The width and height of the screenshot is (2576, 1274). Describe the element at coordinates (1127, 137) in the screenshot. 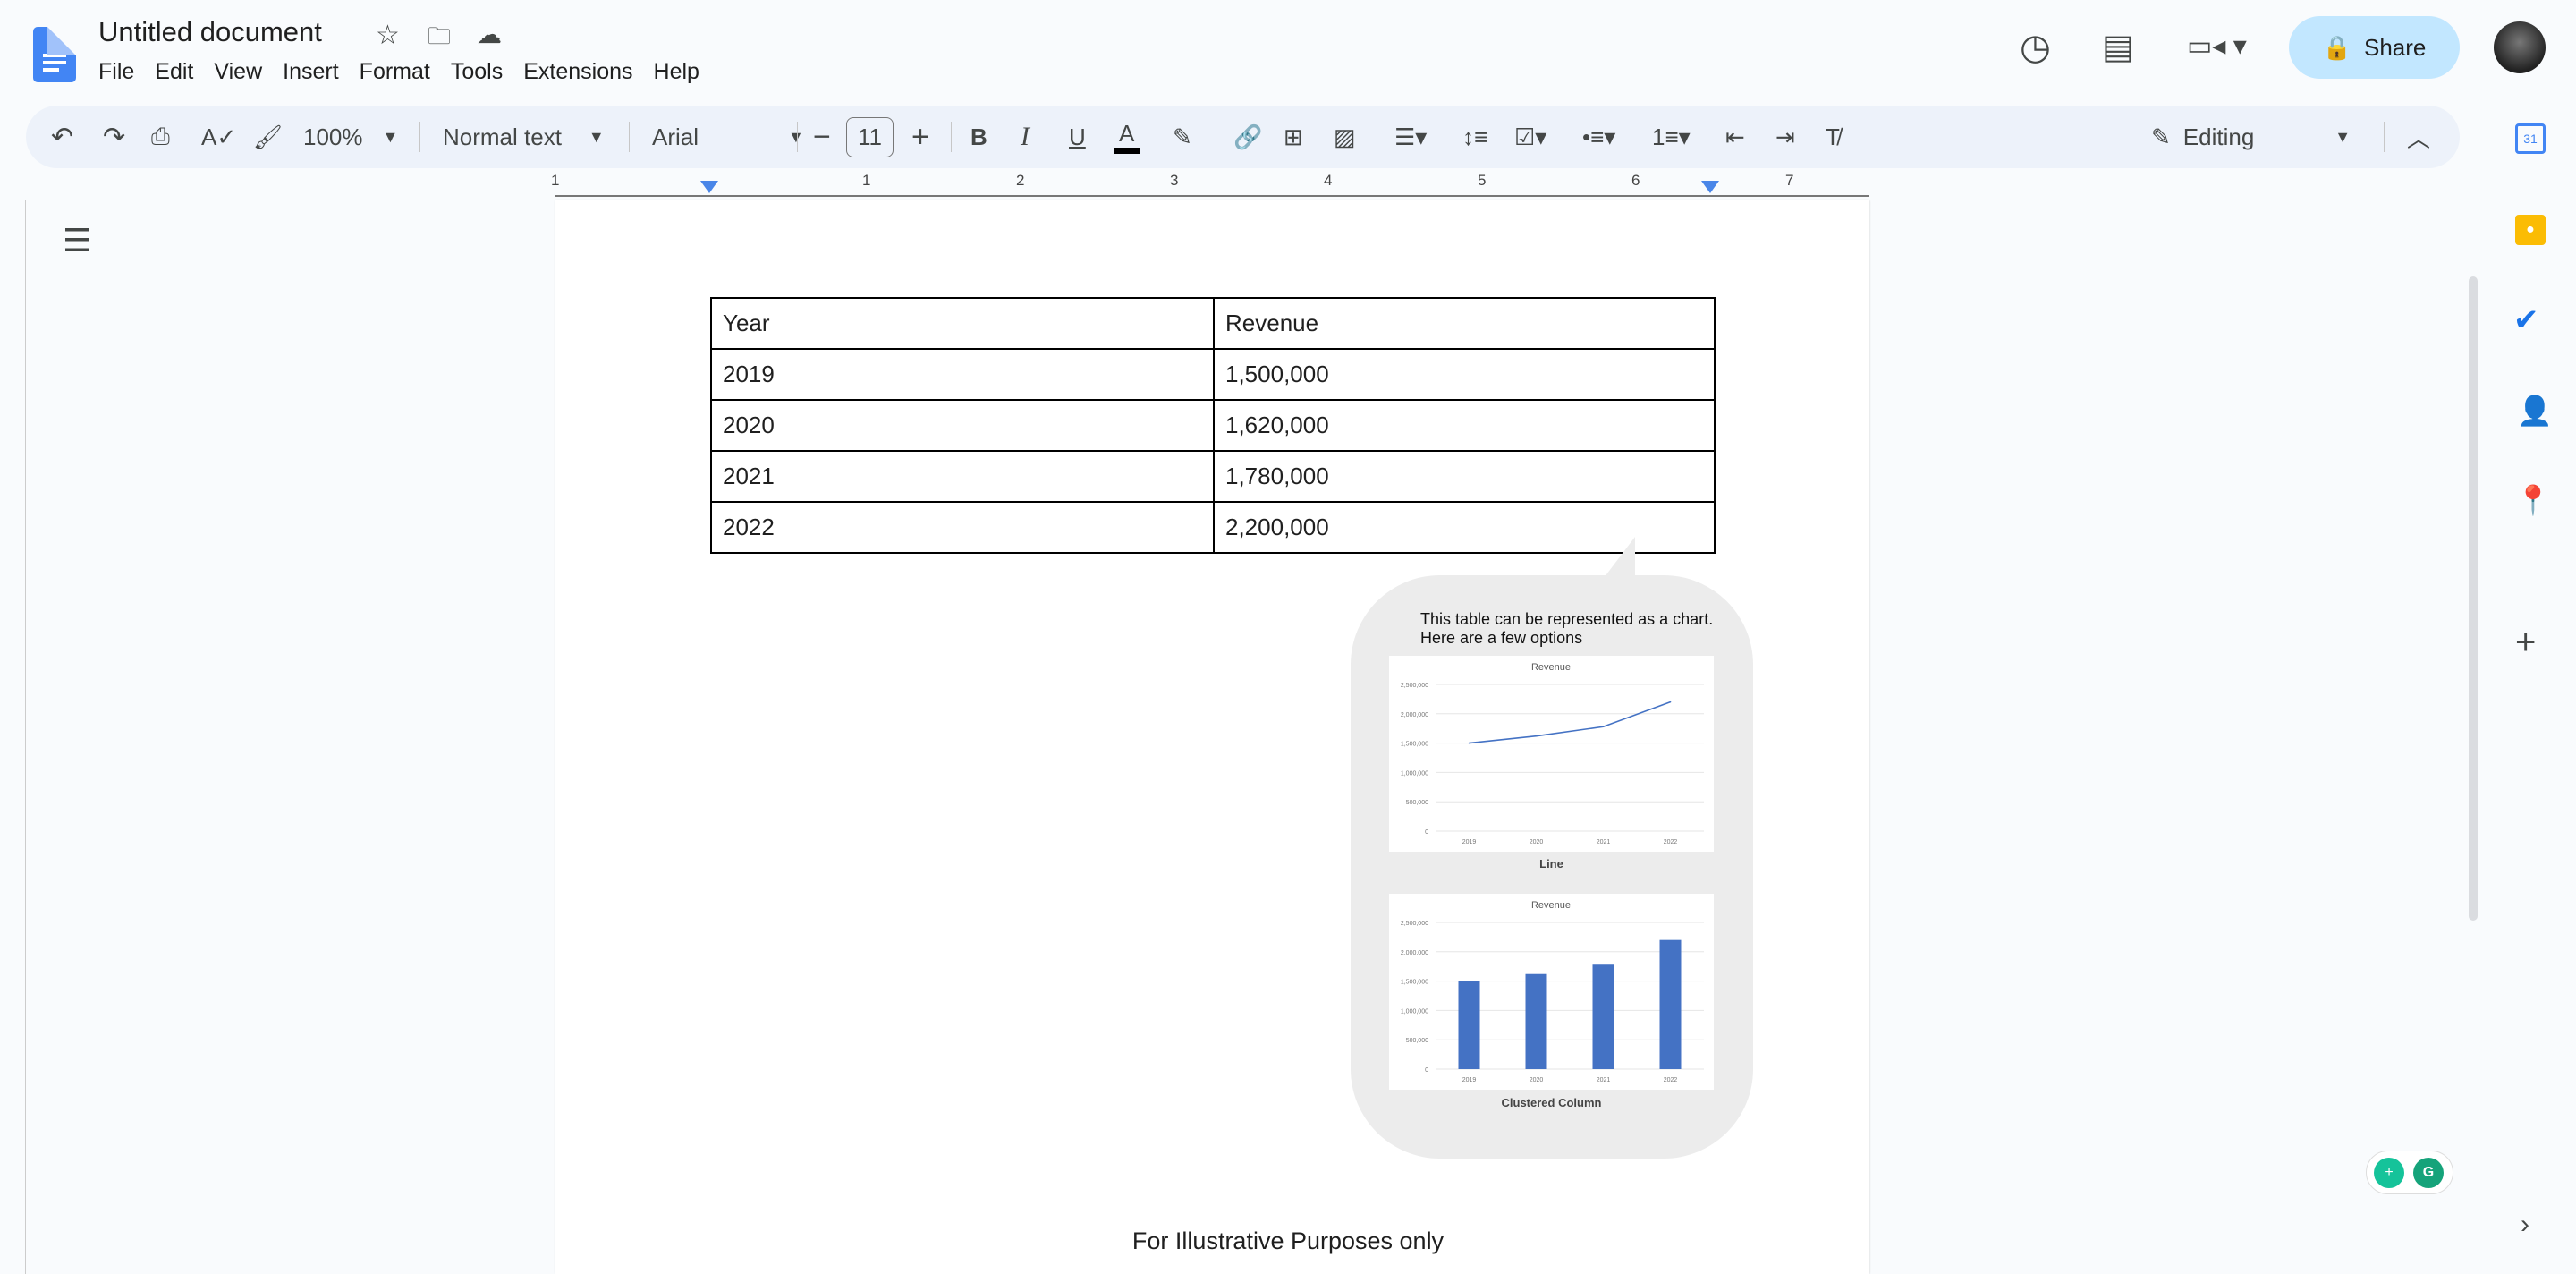

I see `text-color-icon: A` at that location.